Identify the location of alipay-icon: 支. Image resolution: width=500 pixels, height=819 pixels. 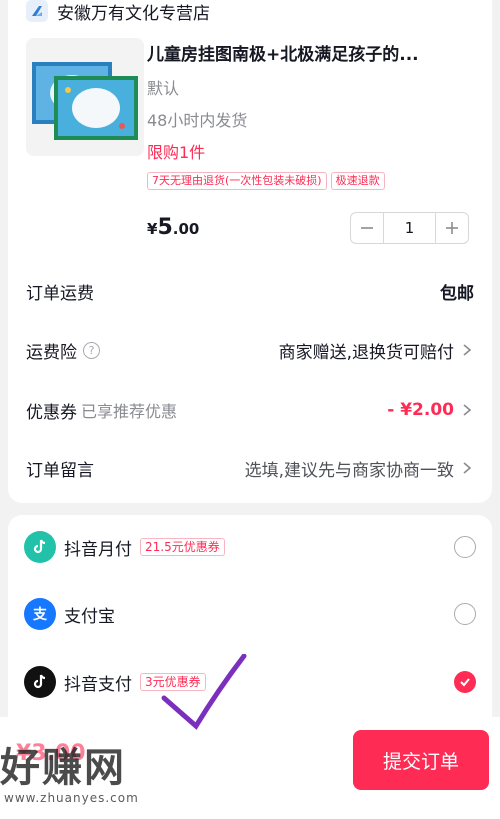
(40, 614).